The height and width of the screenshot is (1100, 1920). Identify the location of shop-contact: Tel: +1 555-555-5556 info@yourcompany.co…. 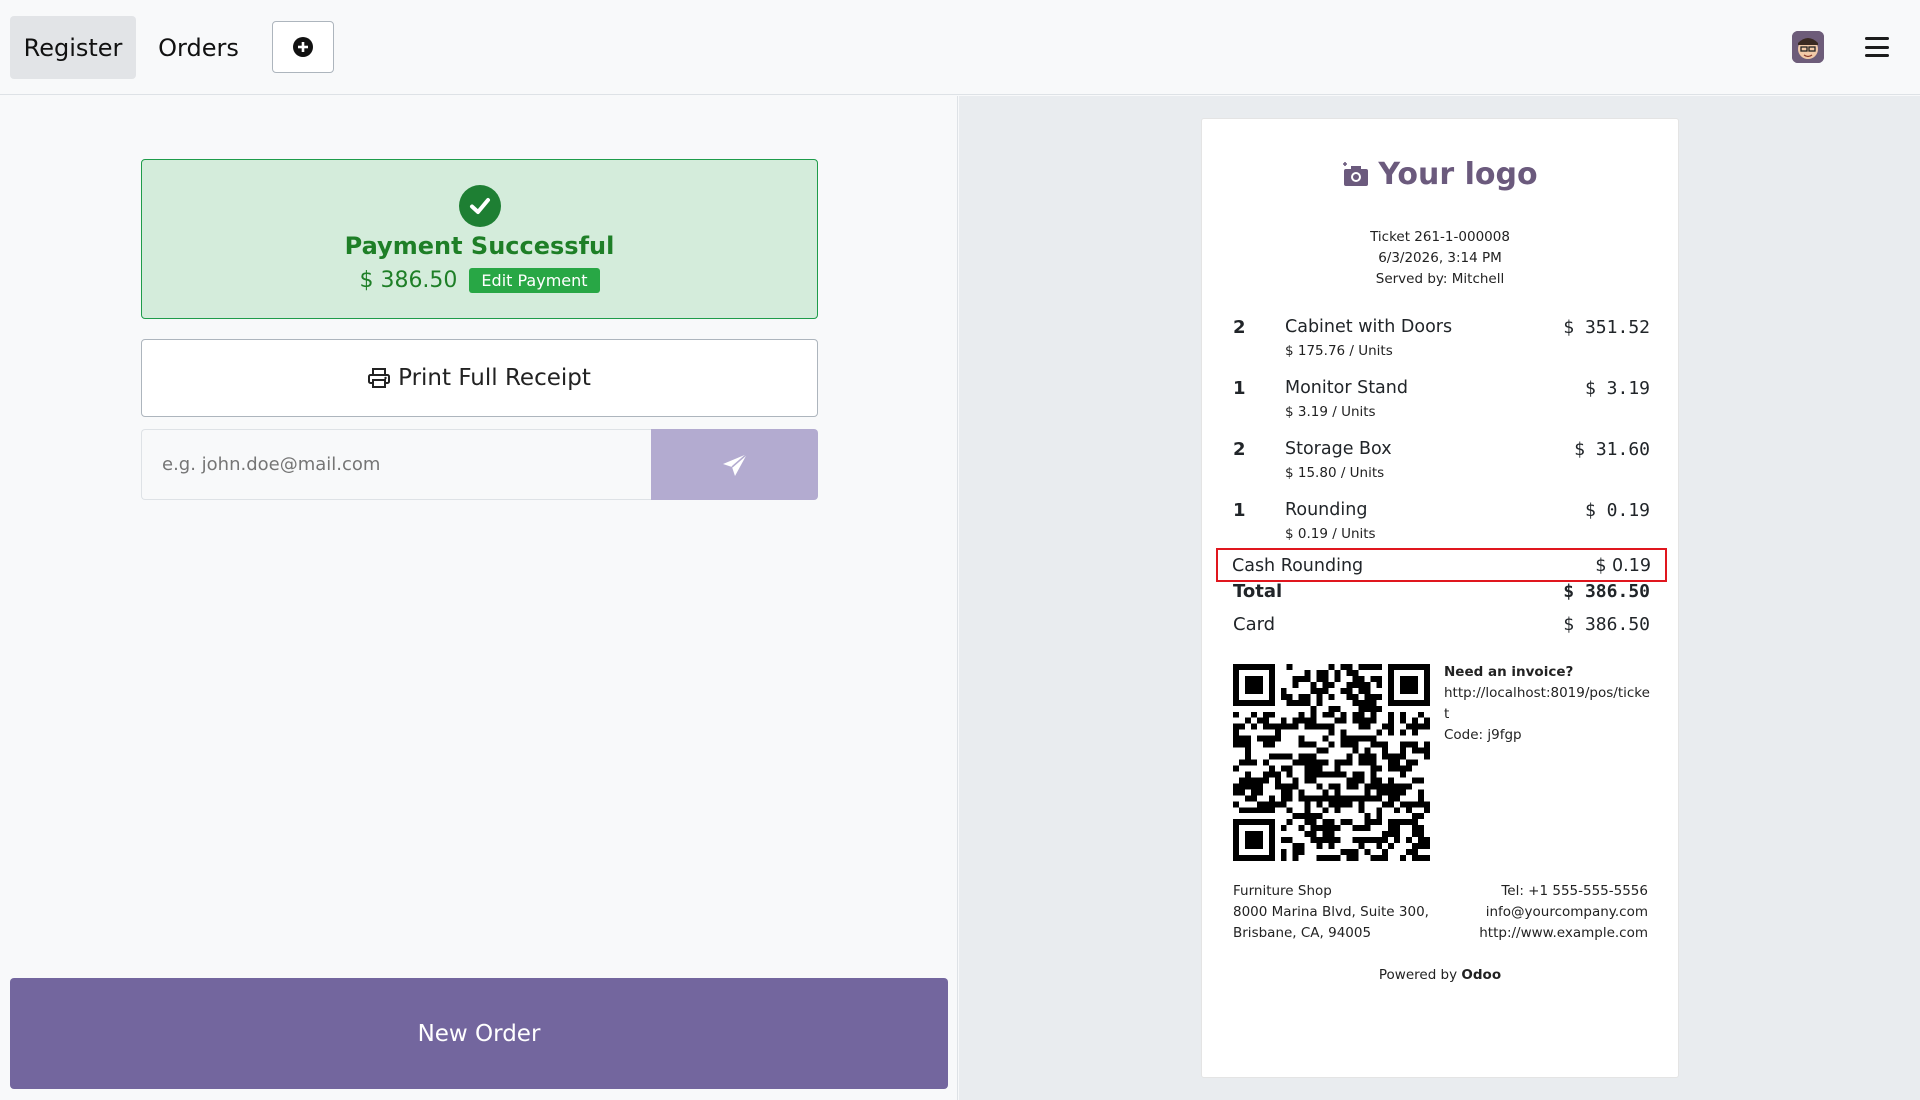
(1563, 912).